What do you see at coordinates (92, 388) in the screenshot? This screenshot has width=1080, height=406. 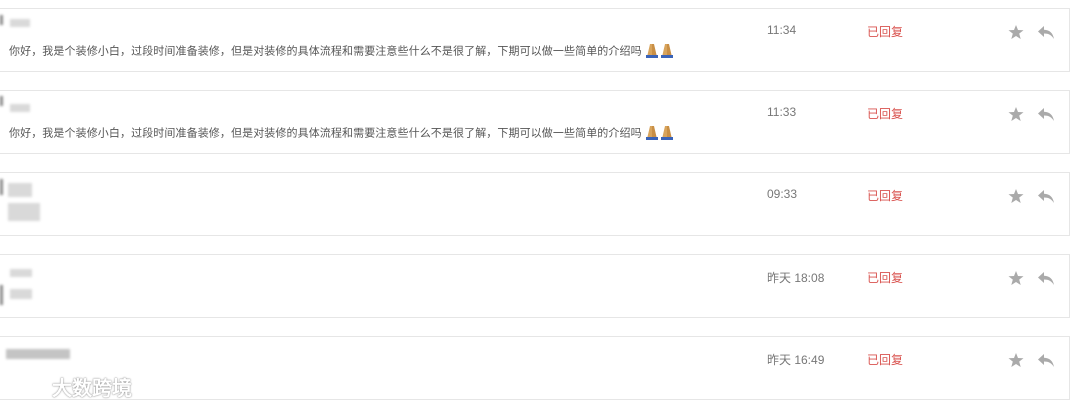 I see `watermark-text: 大数跨境` at bounding box center [92, 388].